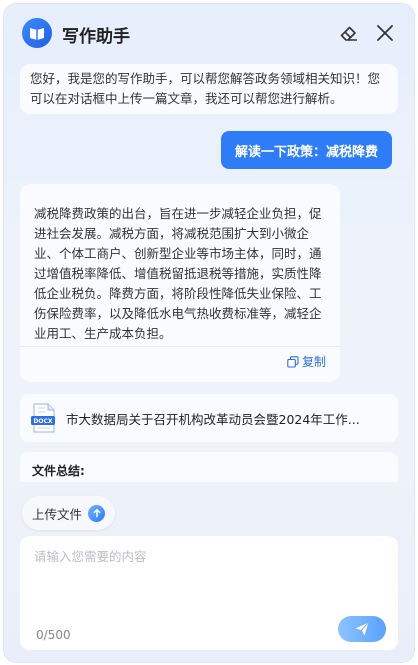 The image size is (418, 665). I want to click on copy-label: 复制, so click(313, 362).